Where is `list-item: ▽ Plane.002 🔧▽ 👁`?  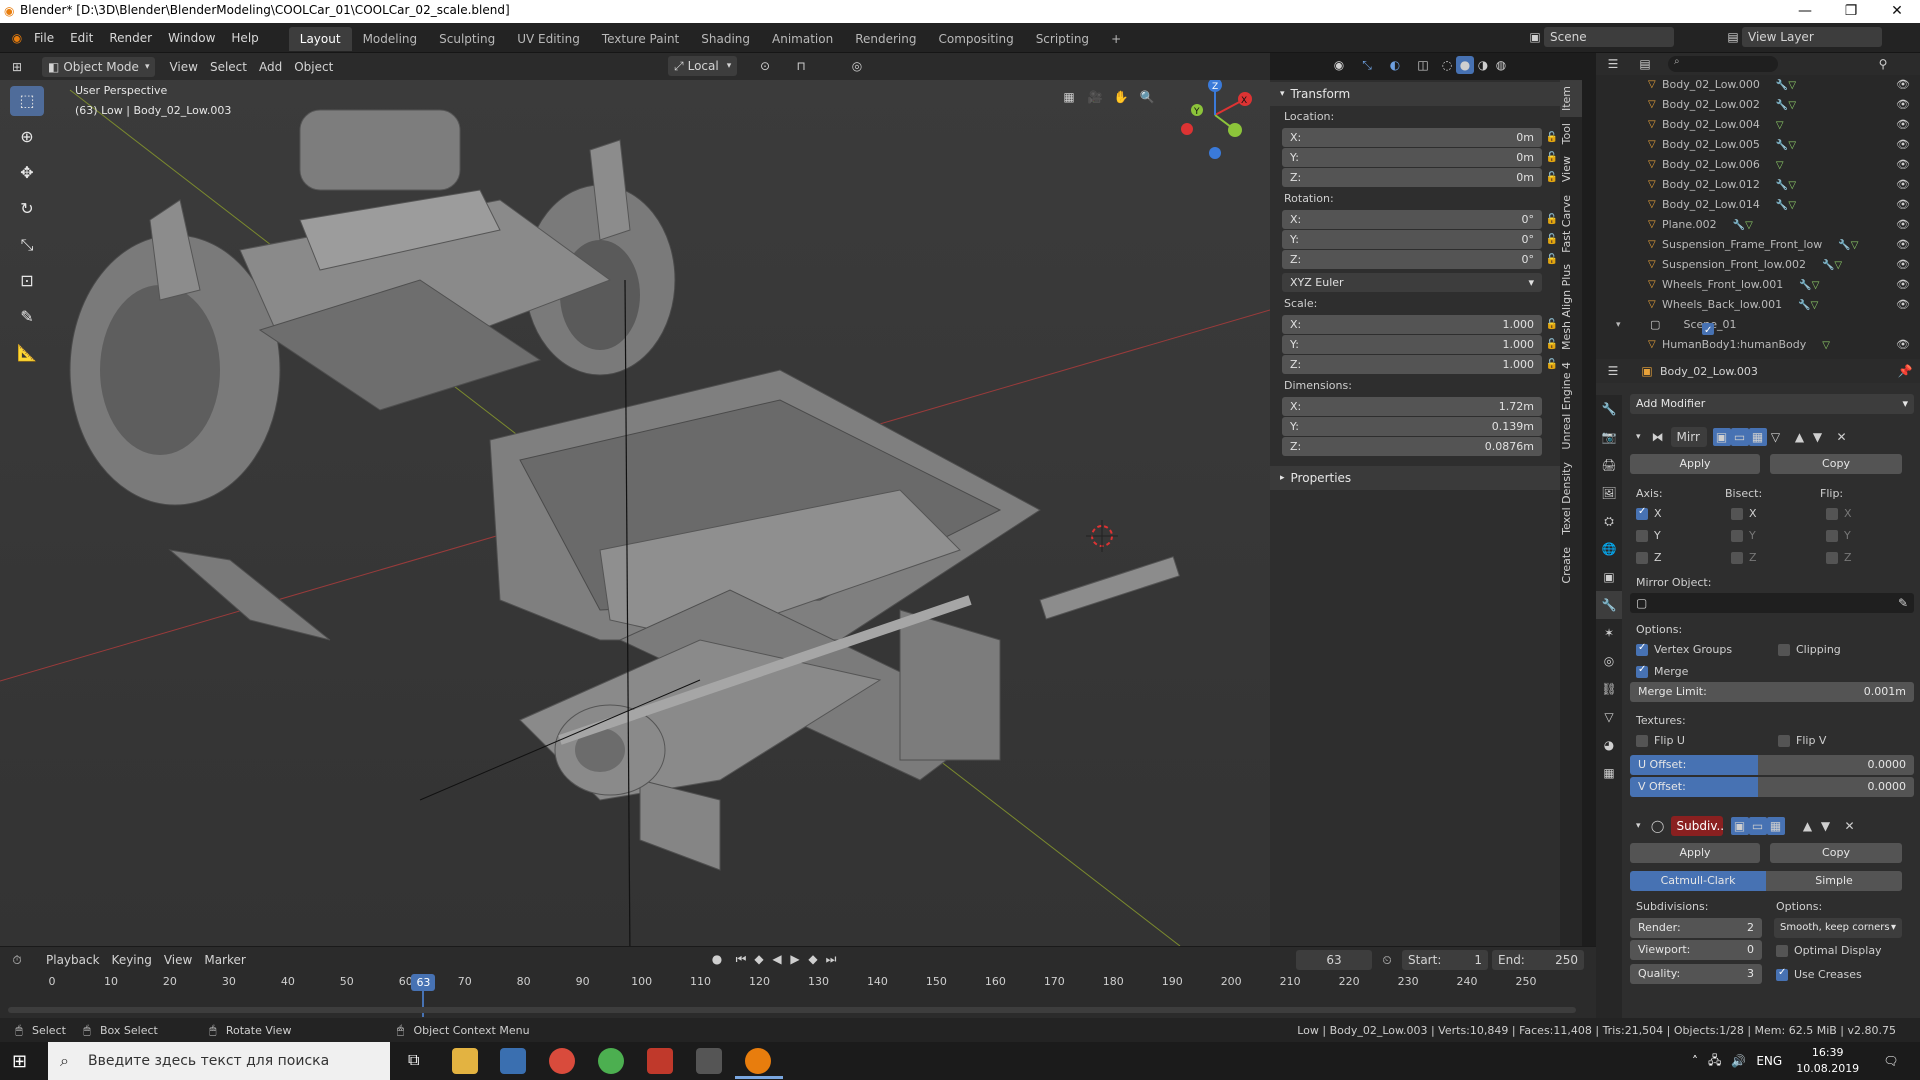
list-item: ▽ Plane.002 🔧▽ 👁 is located at coordinates (1758, 225).